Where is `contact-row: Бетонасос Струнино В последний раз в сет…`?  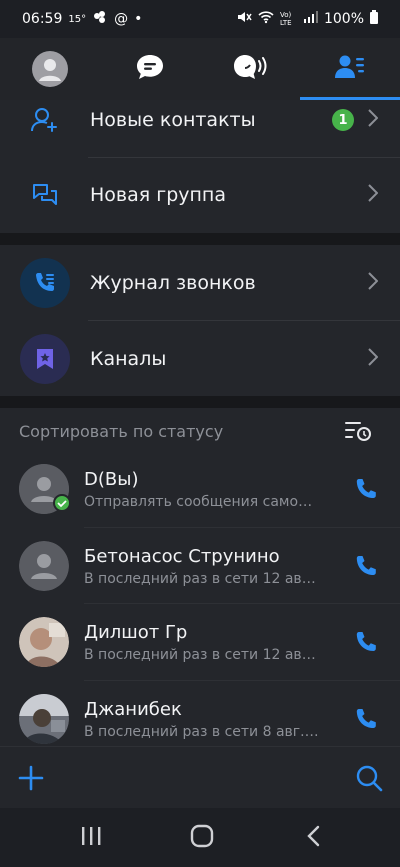
contact-row: Бетонасос Струнино В последний раз в сет… is located at coordinates (200, 566).